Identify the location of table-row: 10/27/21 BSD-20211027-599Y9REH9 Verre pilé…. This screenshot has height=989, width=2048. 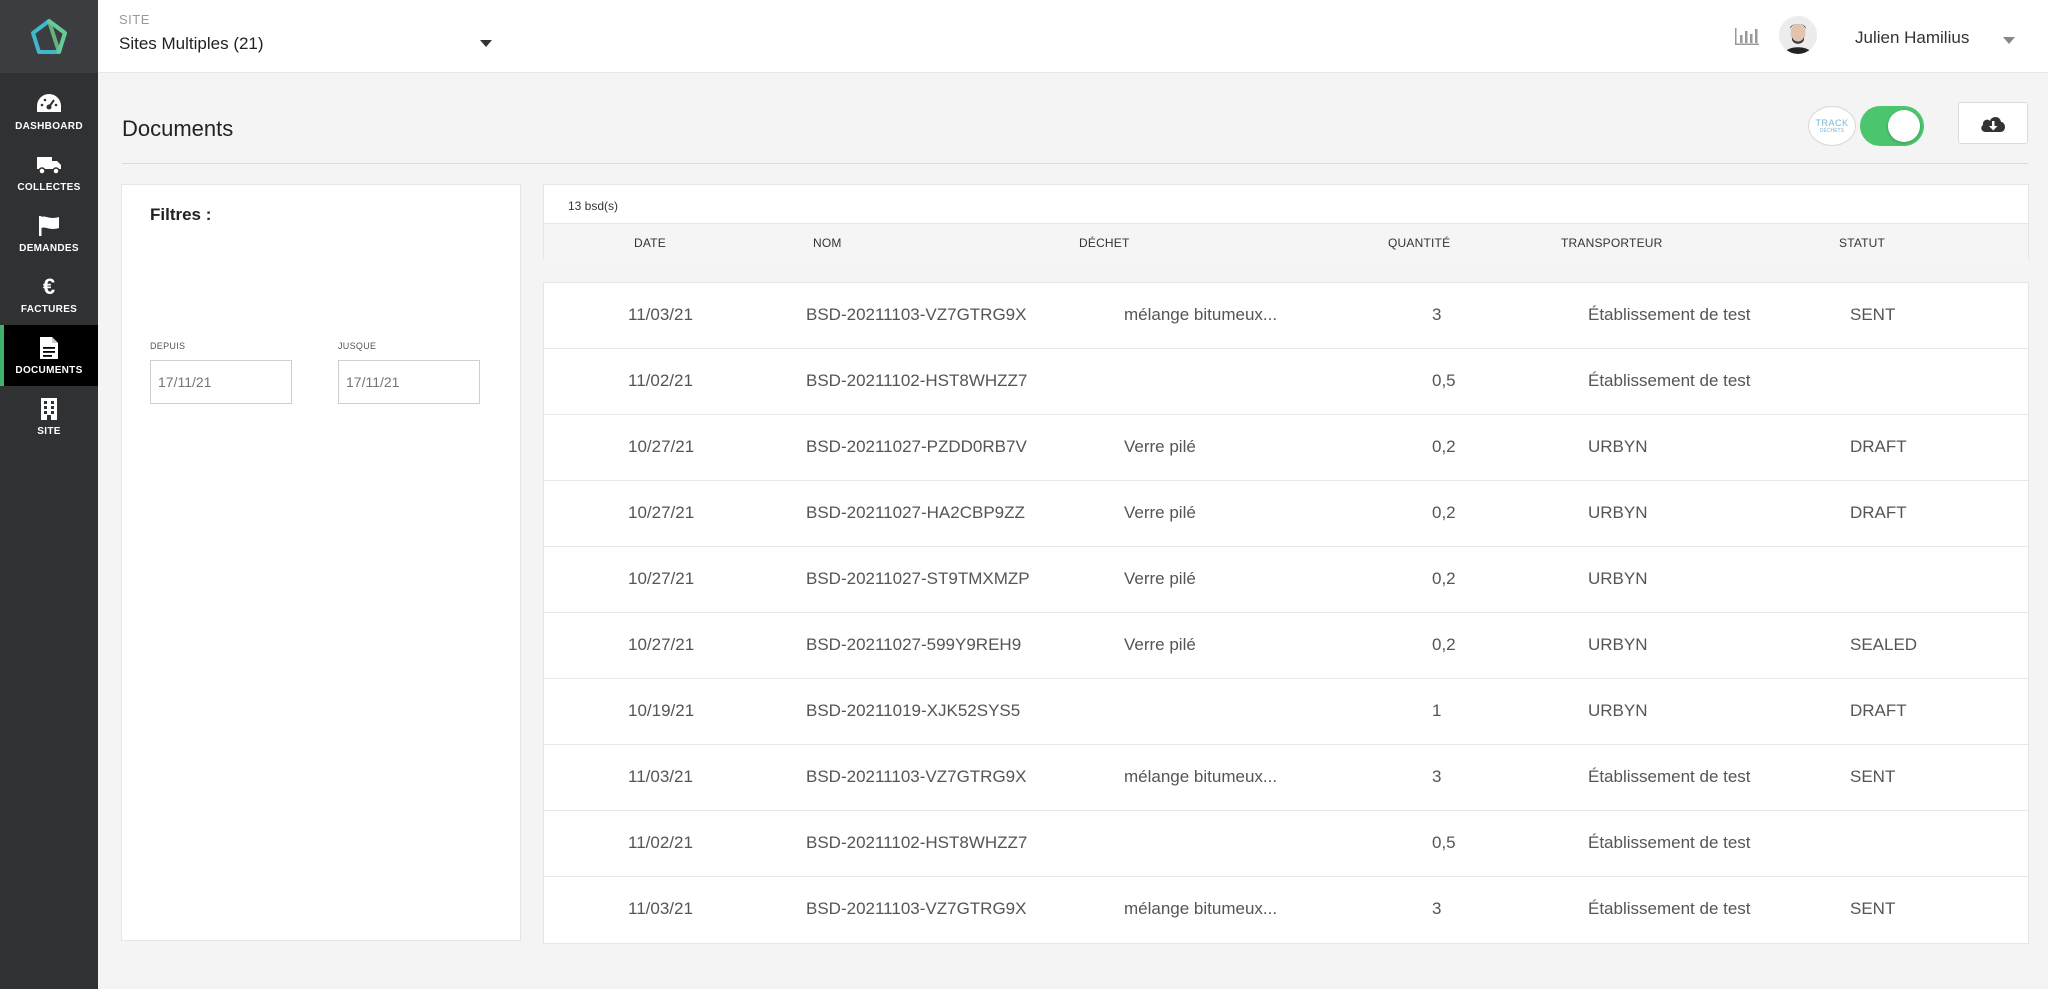
(1286, 646).